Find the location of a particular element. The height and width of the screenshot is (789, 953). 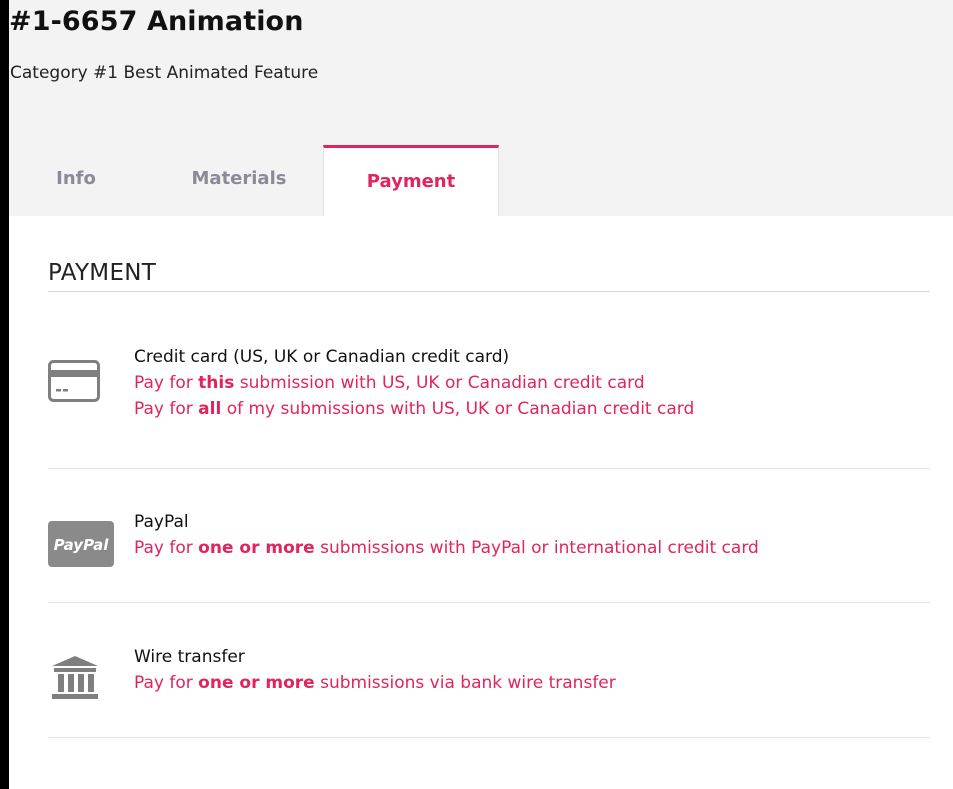

tab-materials-label: Materials is located at coordinates (239, 178).